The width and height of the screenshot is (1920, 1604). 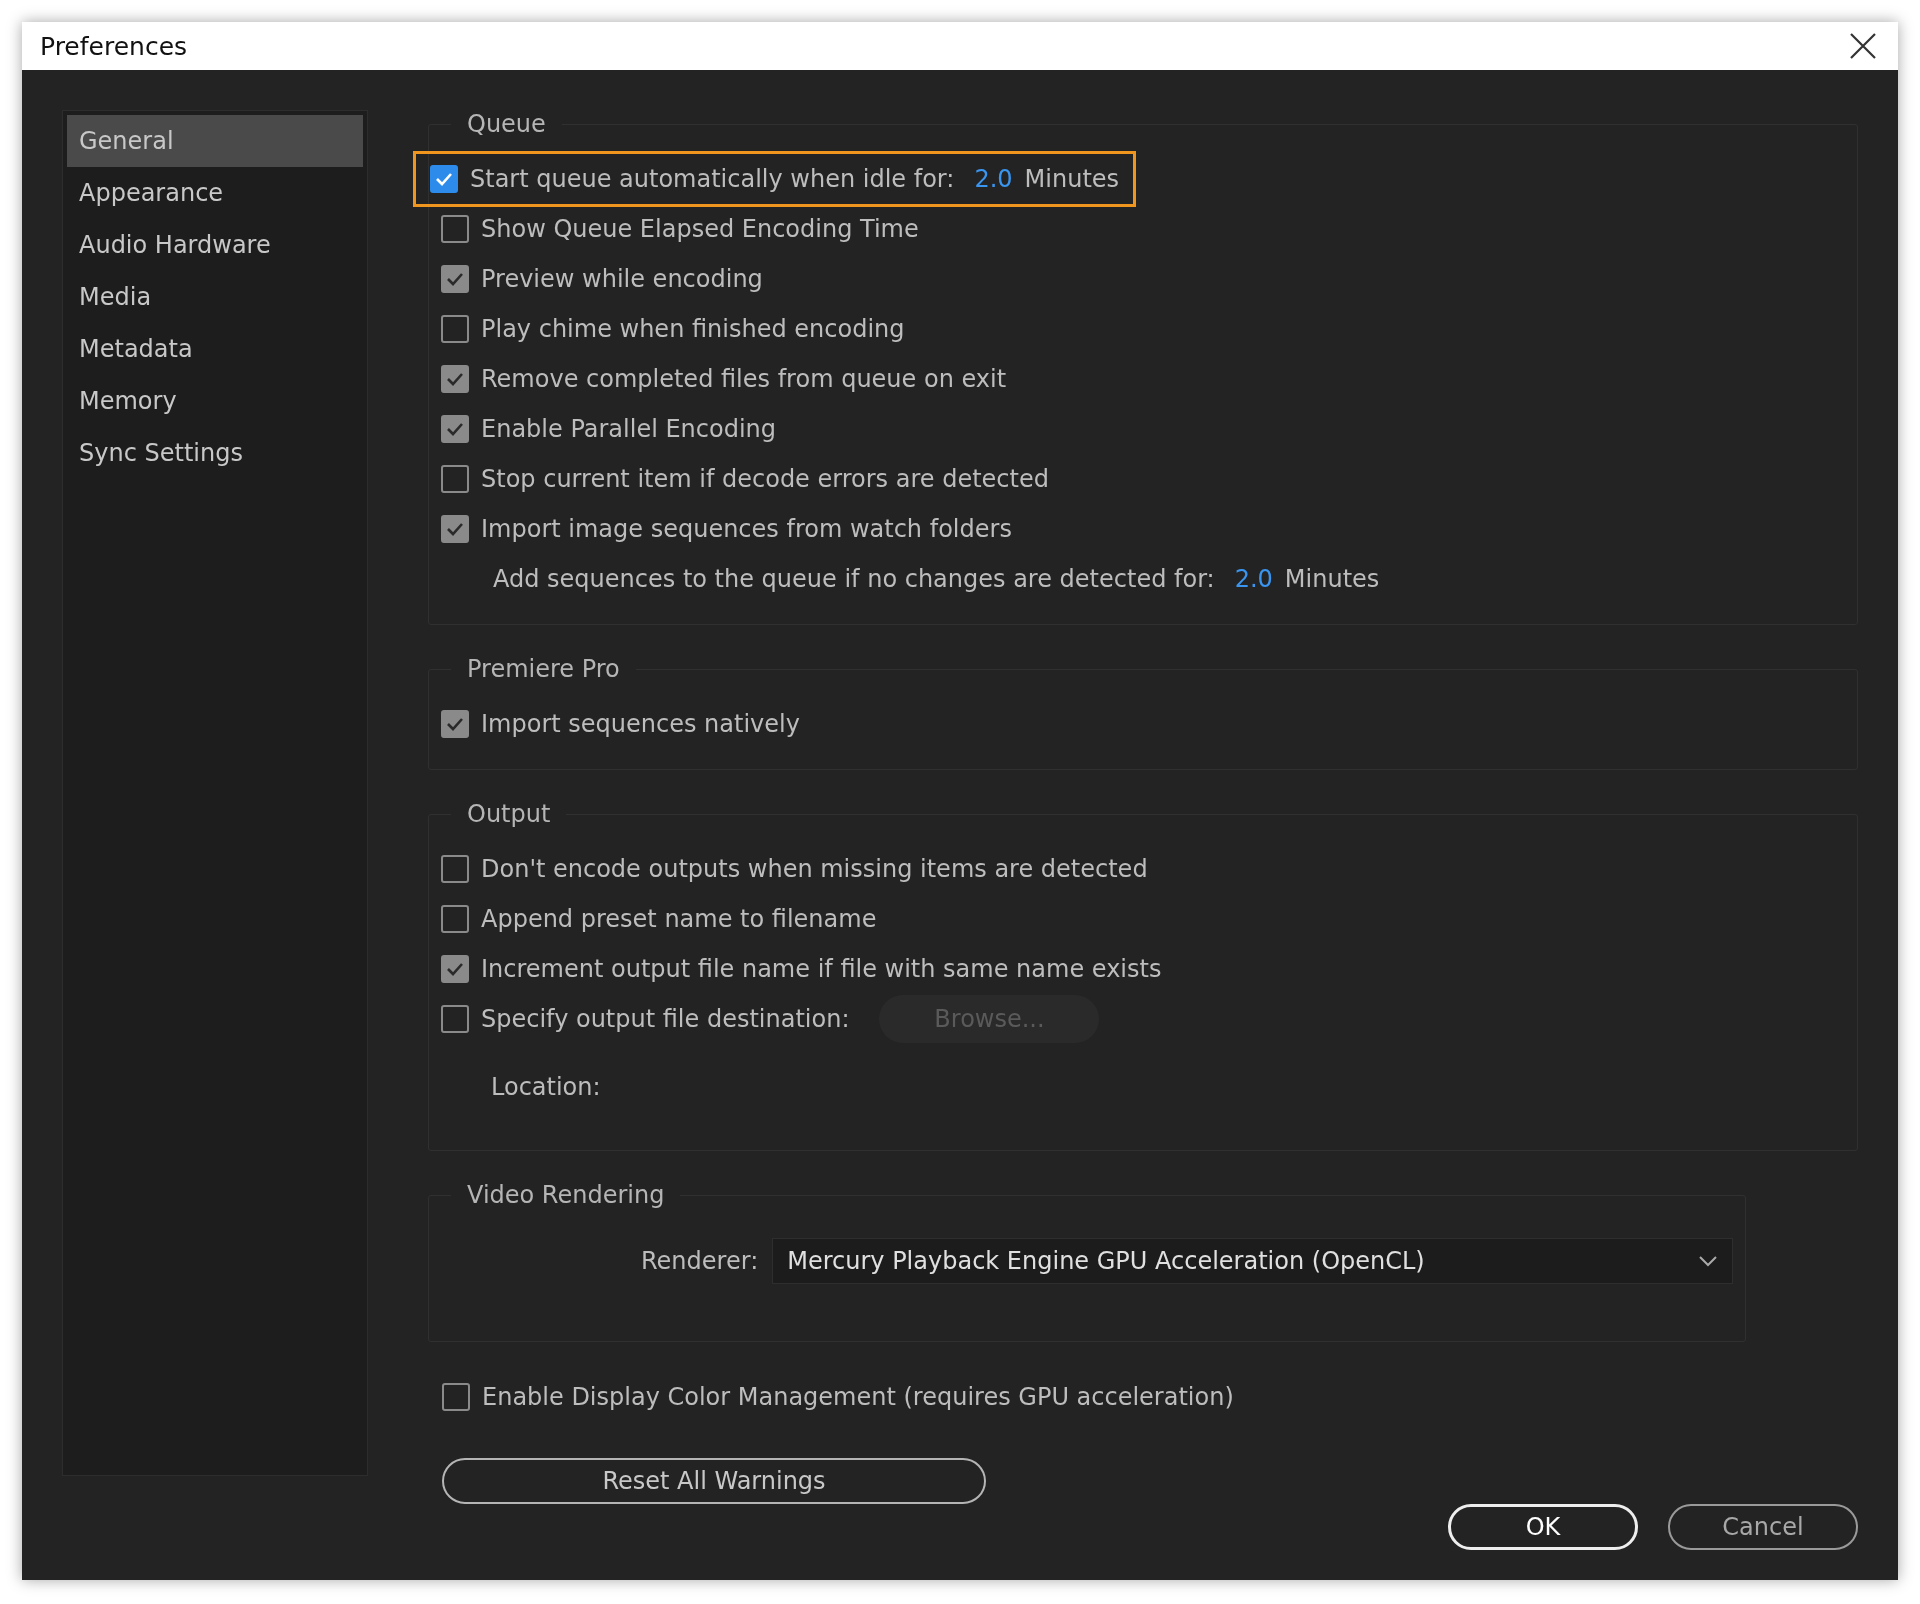 What do you see at coordinates (814, 869) in the screenshot?
I see `checkbox-label: Don't encode outputs when missing items are detected` at bounding box center [814, 869].